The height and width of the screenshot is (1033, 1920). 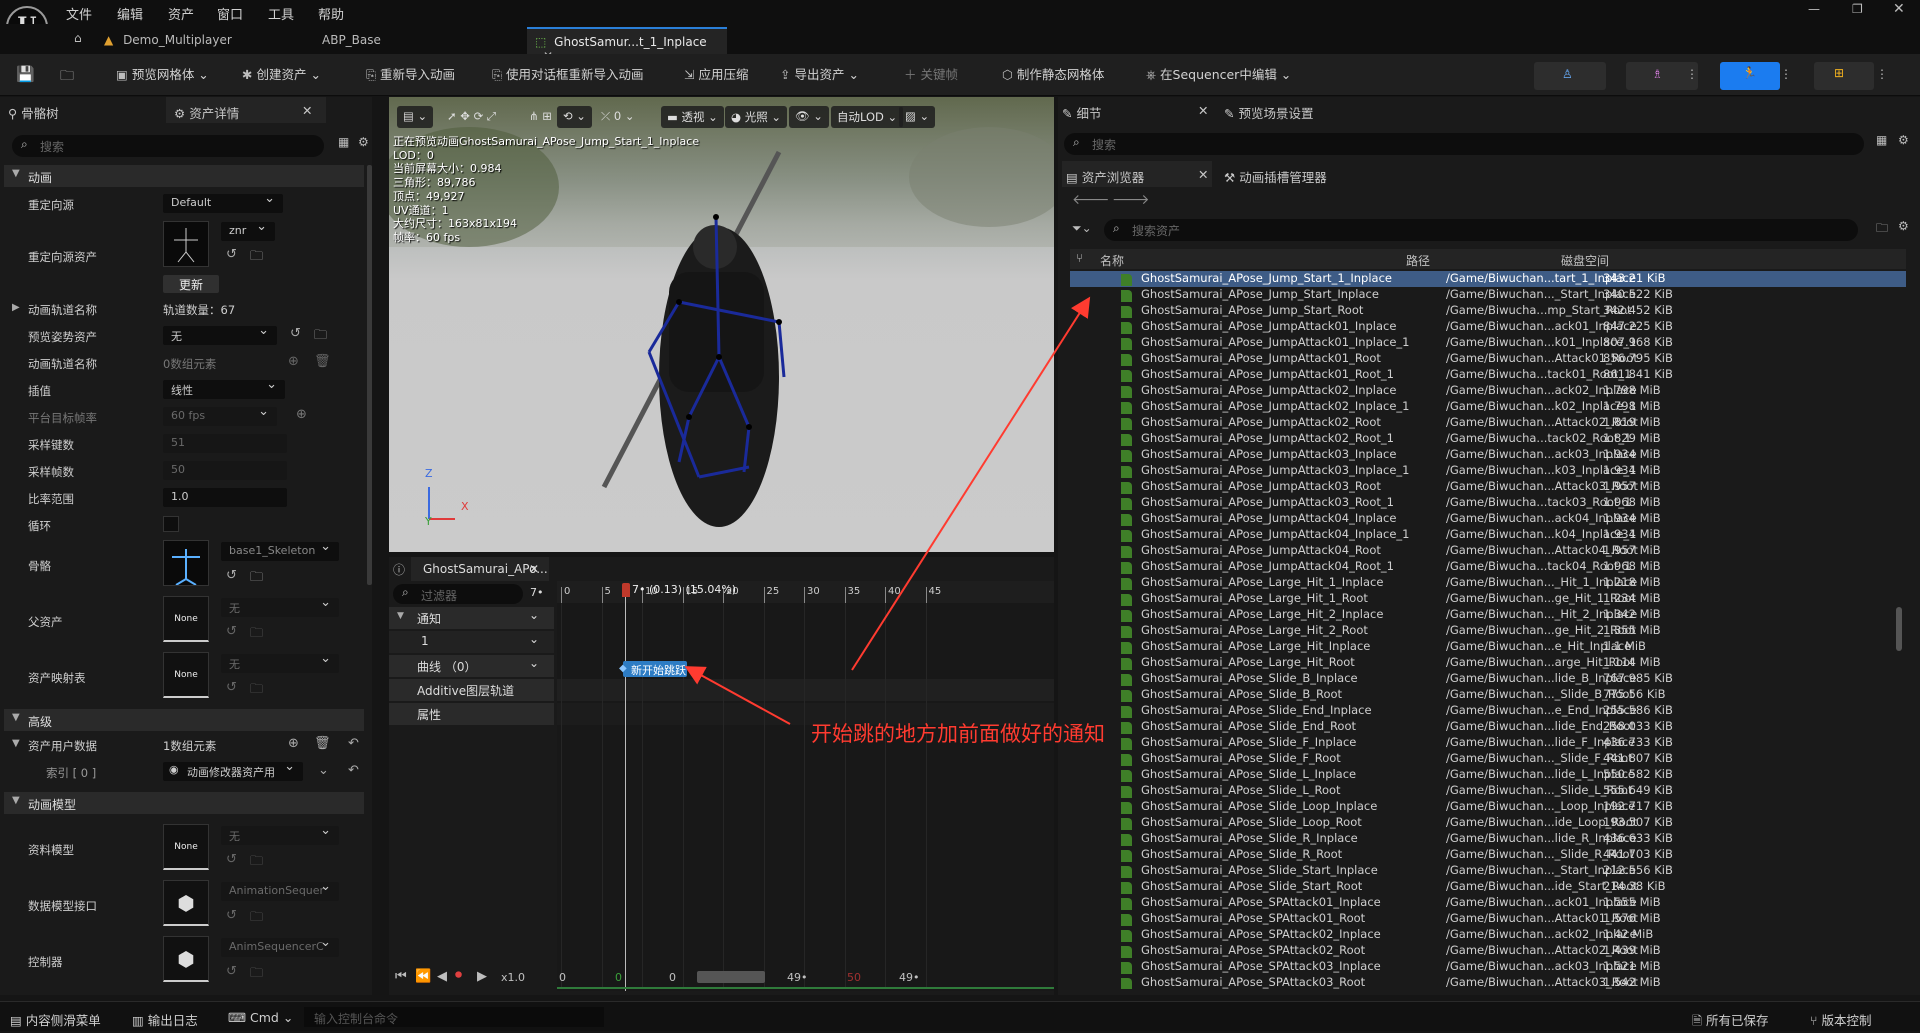 I want to click on all-saved-button: 🗎 所有已保存, so click(x=1730, y=1021).